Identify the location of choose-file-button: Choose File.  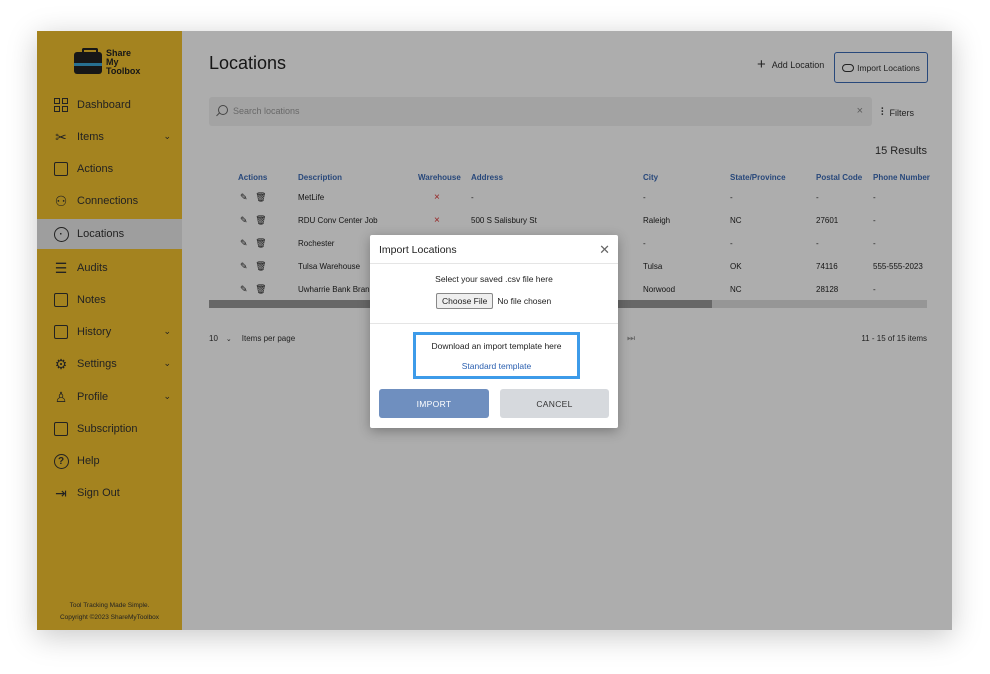
(465, 301).